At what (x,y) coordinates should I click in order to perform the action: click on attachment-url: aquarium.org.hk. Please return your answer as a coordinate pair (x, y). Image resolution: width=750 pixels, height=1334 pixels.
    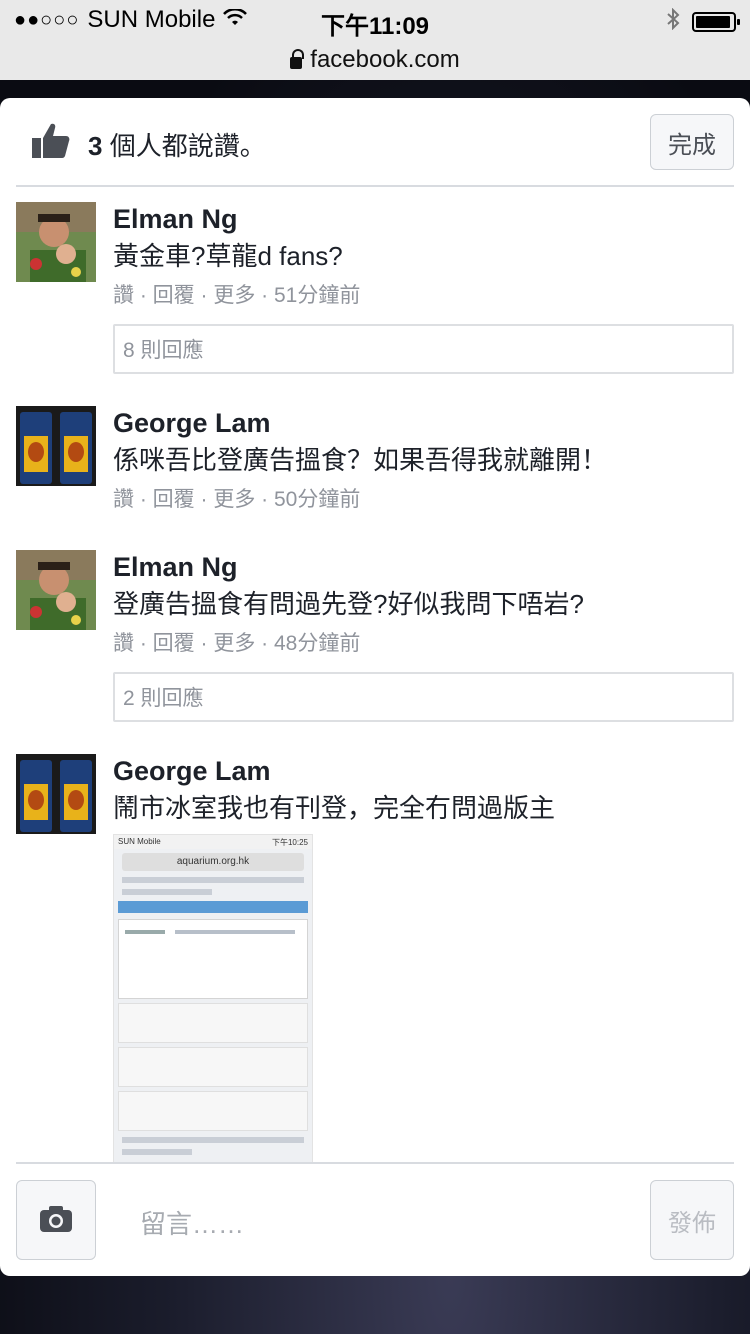
    Looking at the image, I should click on (213, 862).